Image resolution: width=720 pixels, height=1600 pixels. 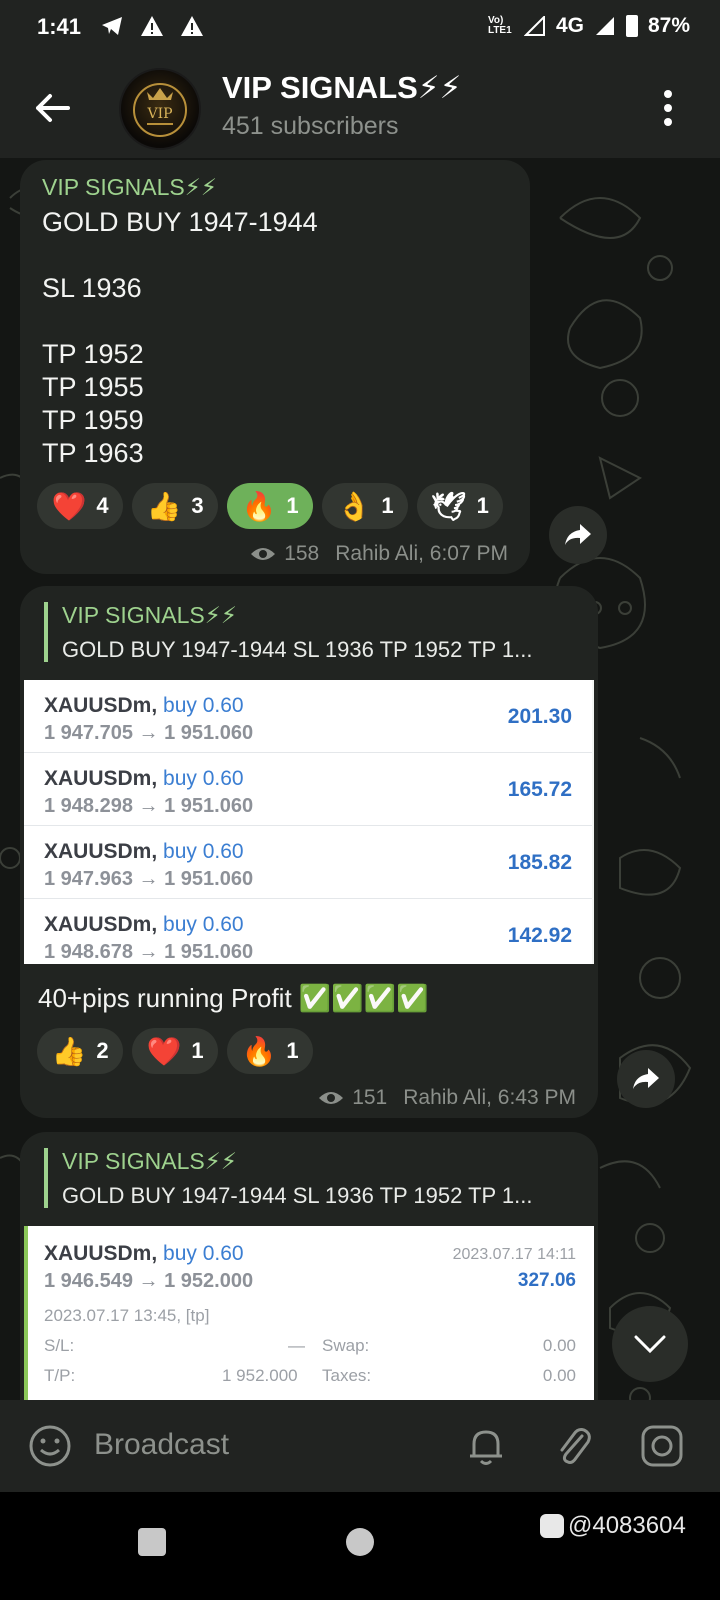 I want to click on tp-value: 1 952.000, so click(x=260, y=1375).